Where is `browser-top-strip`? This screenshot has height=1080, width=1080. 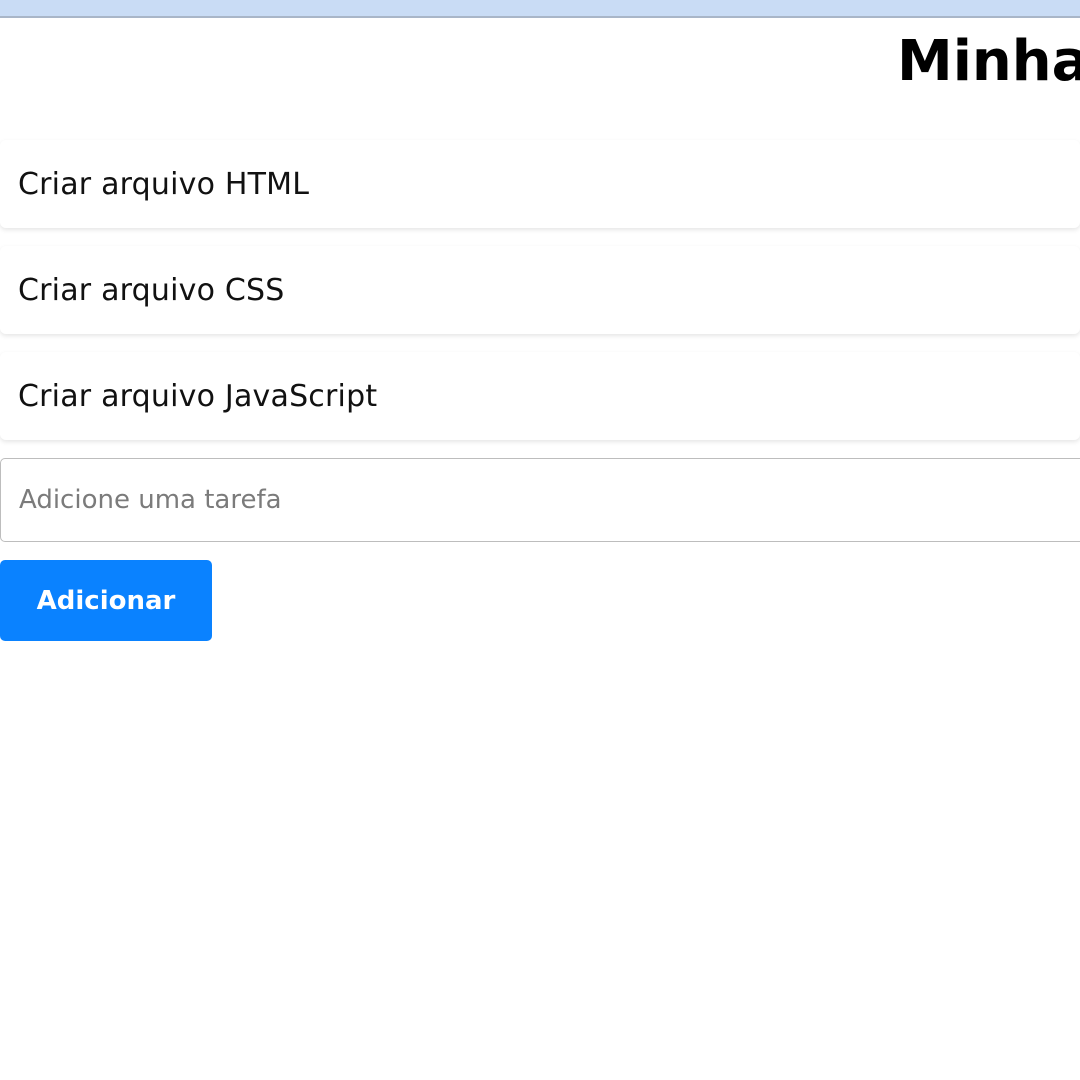 browser-top-strip is located at coordinates (540, 9).